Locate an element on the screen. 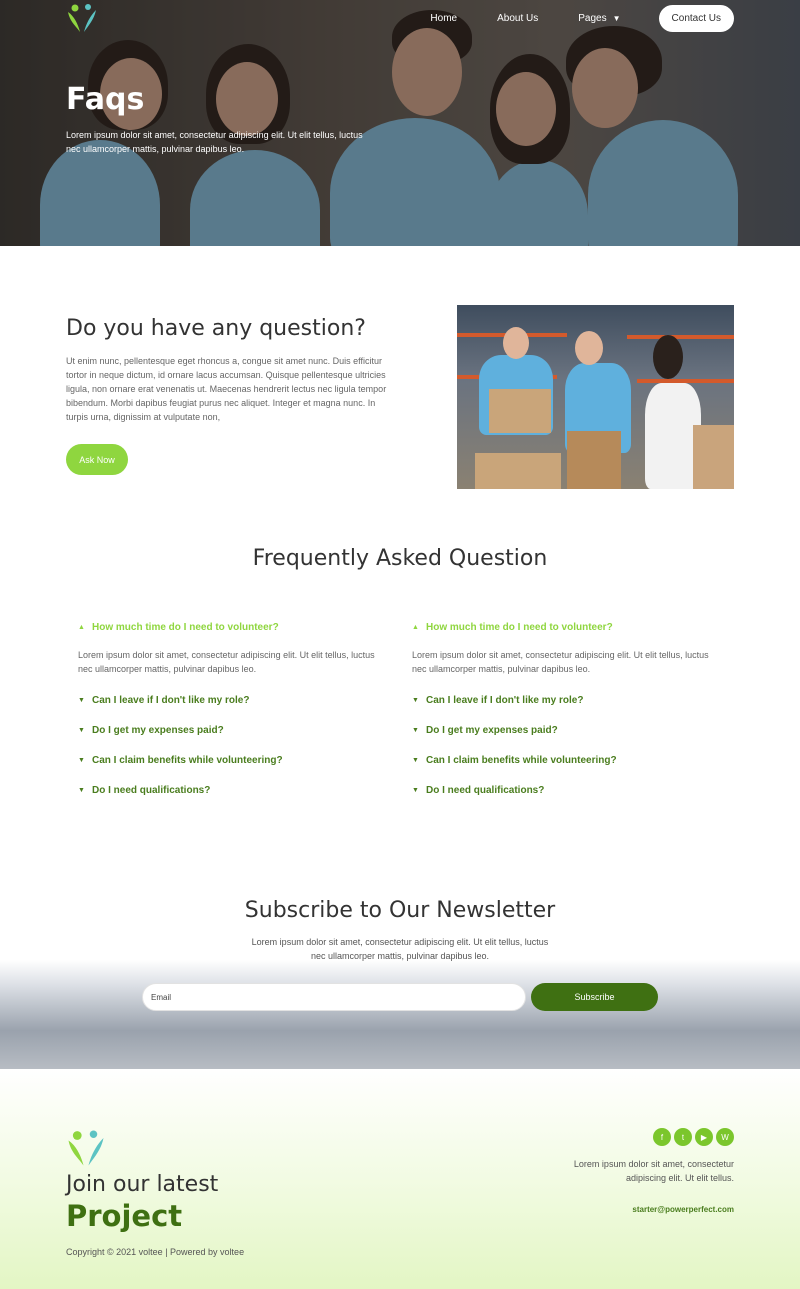 This screenshot has width=800, height=1289. facebook-icon: f is located at coordinates (662, 1137).